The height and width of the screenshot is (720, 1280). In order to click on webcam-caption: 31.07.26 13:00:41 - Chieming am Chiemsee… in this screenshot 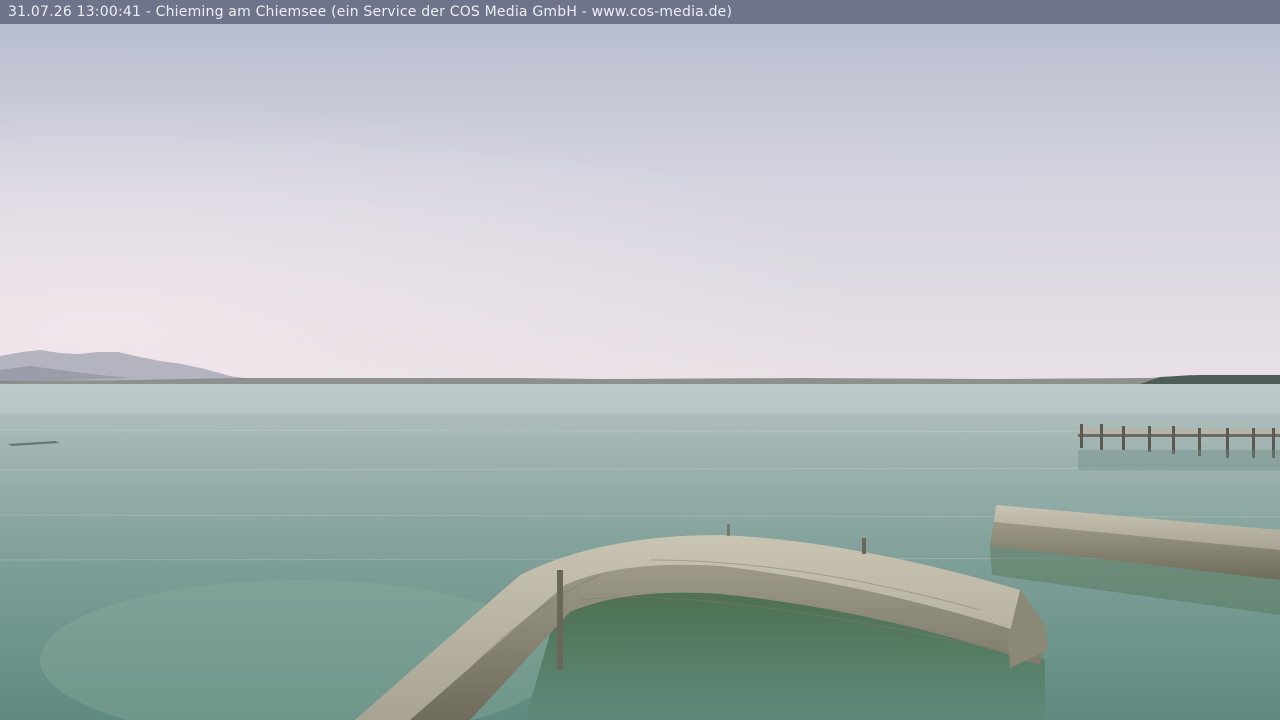, I will do `click(370, 12)`.